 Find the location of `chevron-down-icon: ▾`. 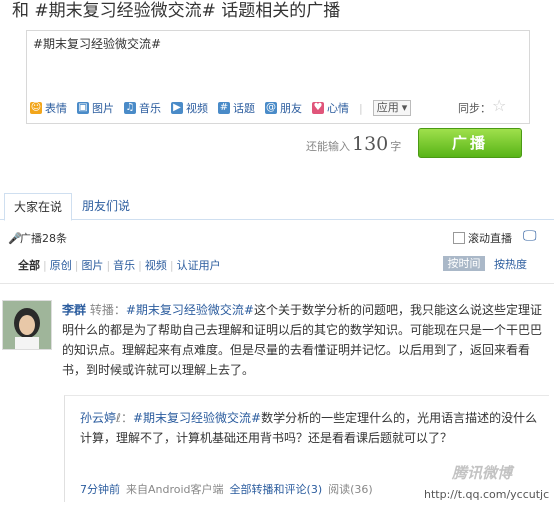

chevron-down-icon: ▾ is located at coordinates (404, 107).